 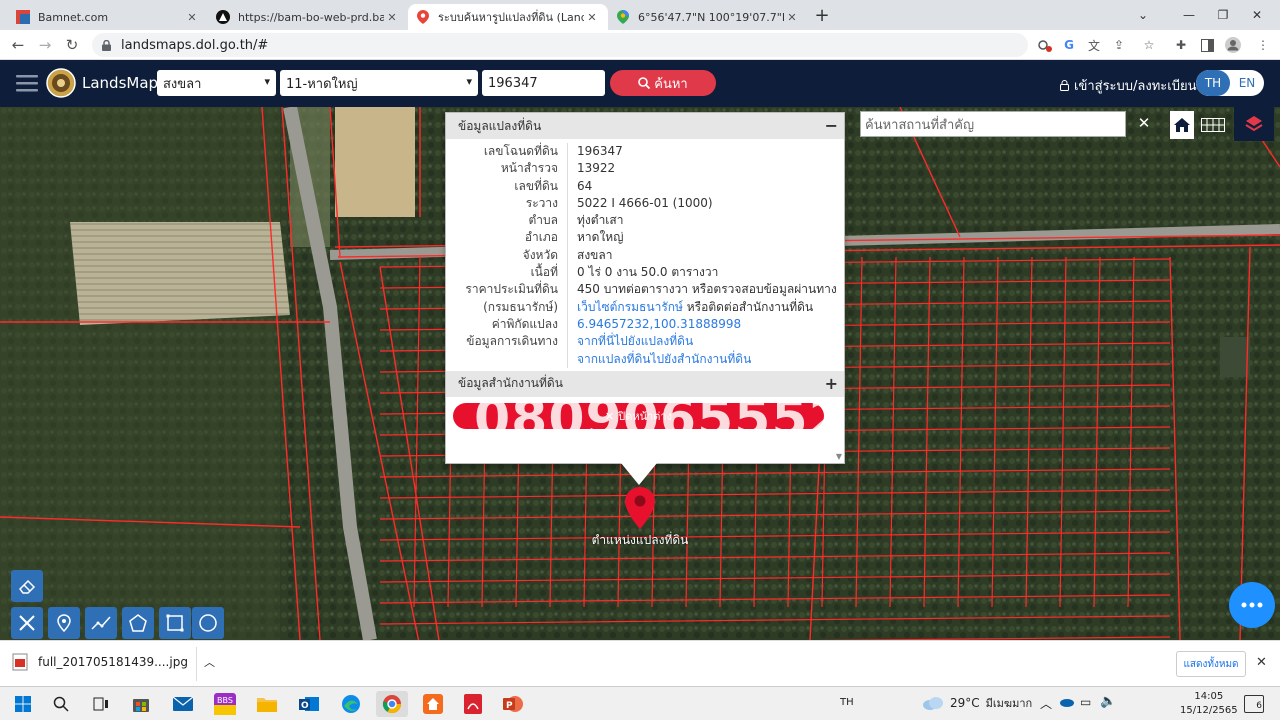 What do you see at coordinates (351, 704) in the screenshot?
I see `edge-browser-icon` at bounding box center [351, 704].